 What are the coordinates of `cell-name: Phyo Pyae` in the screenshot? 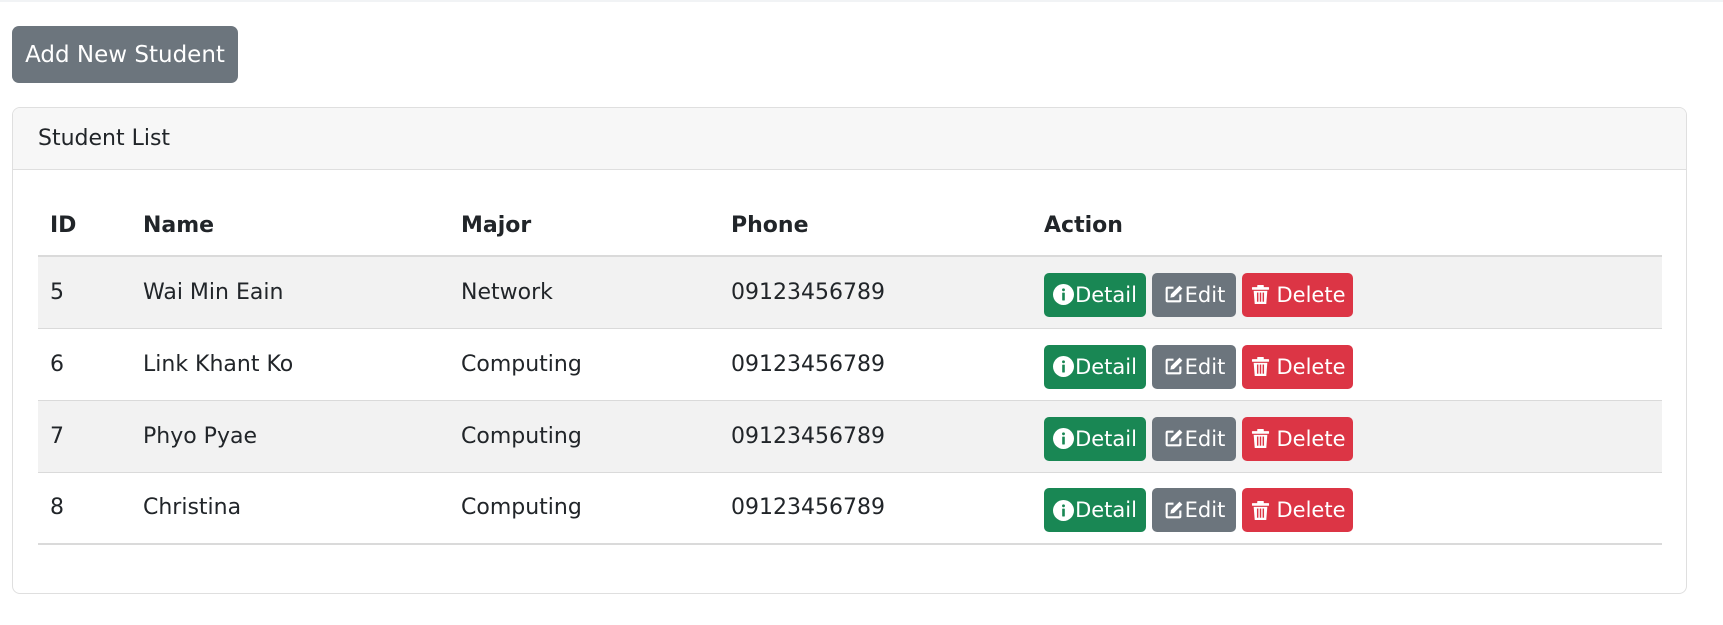 It's located at (290, 436).